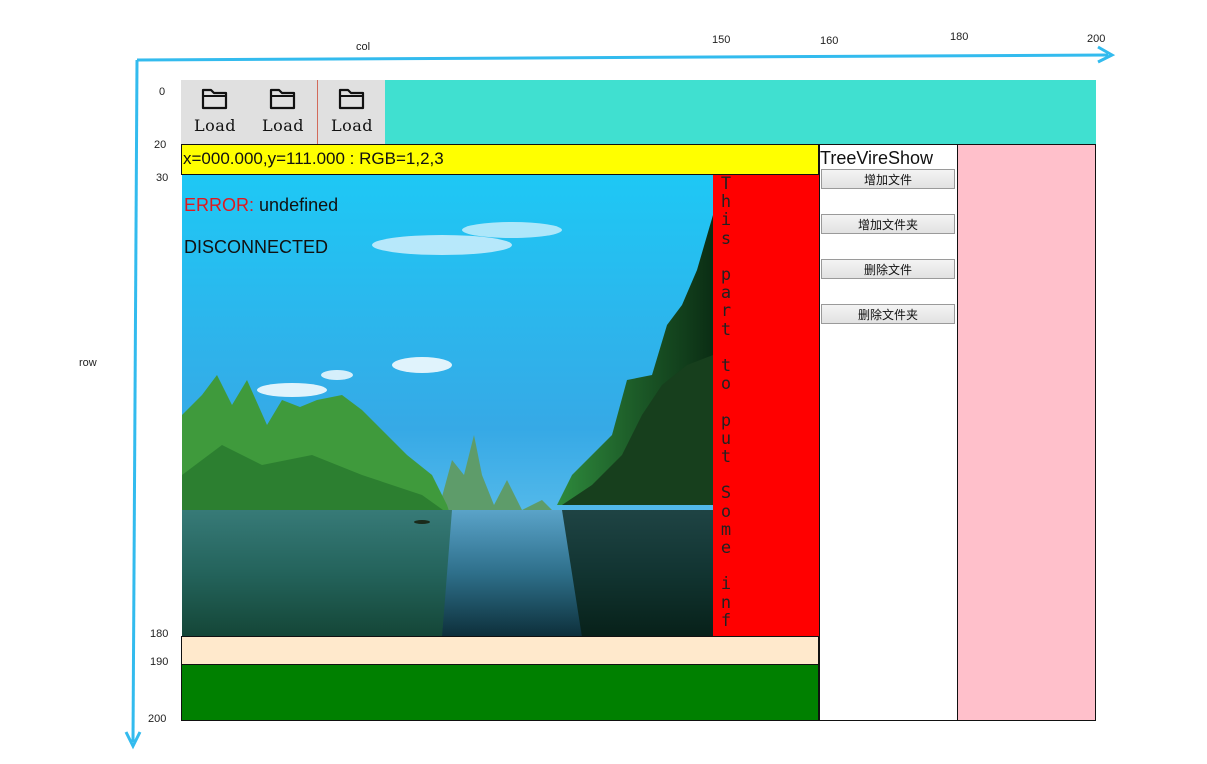 This screenshot has width=1207, height=764. I want to click on coords-status-text: x=000.000,y=111.000 : RGB=1,2,3, so click(313, 158).